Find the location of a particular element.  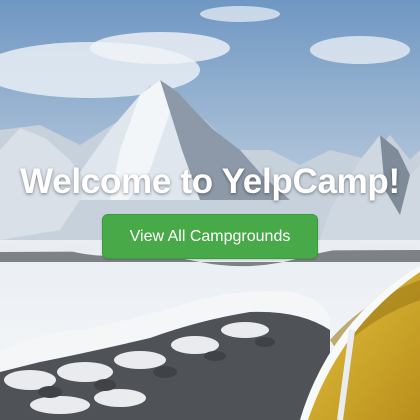

view-all-campgrounds-button: View All Campgrounds is located at coordinates (210, 236).